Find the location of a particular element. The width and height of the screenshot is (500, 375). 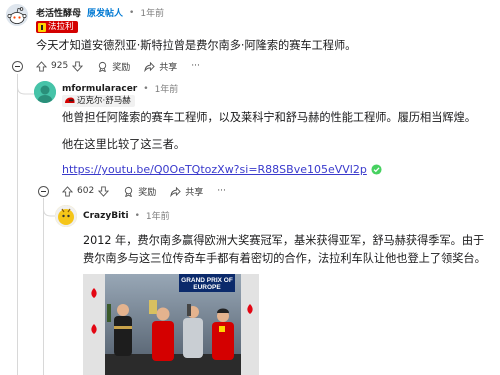

user-flair: 迈克尔·舒马赫 is located at coordinates (98, 101).